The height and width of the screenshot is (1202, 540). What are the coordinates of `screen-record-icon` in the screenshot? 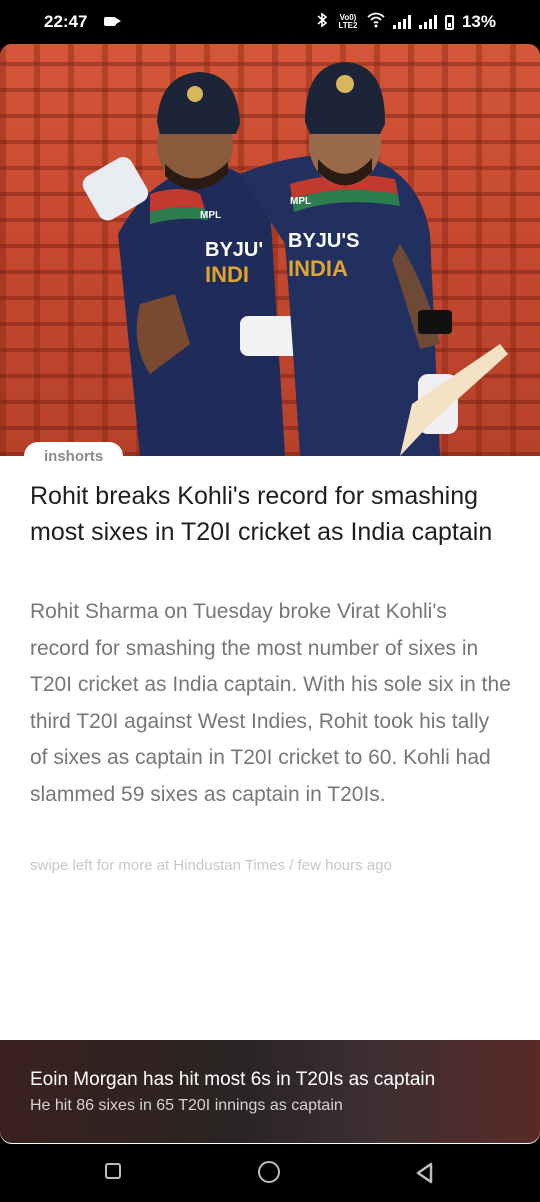 It's located at (112, 21).